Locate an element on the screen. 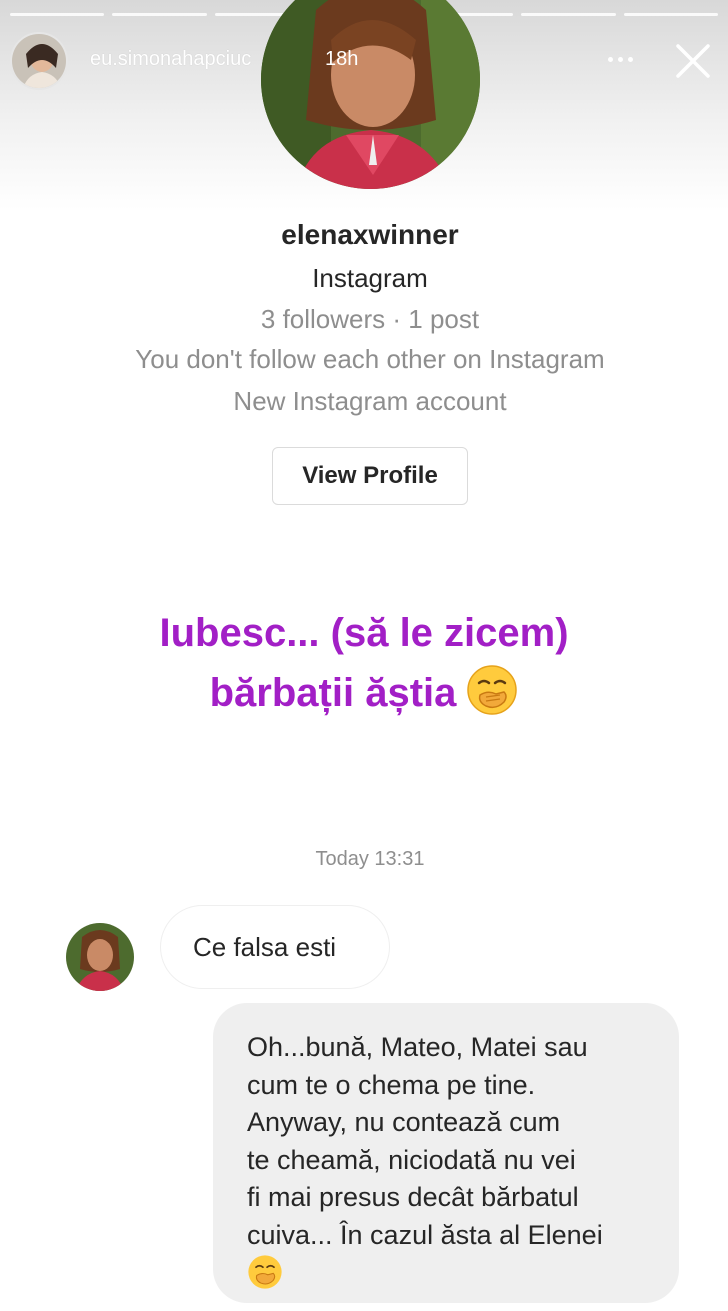  follow-status: You don't follow each other on Instagram is located at coordinates (370, 359).